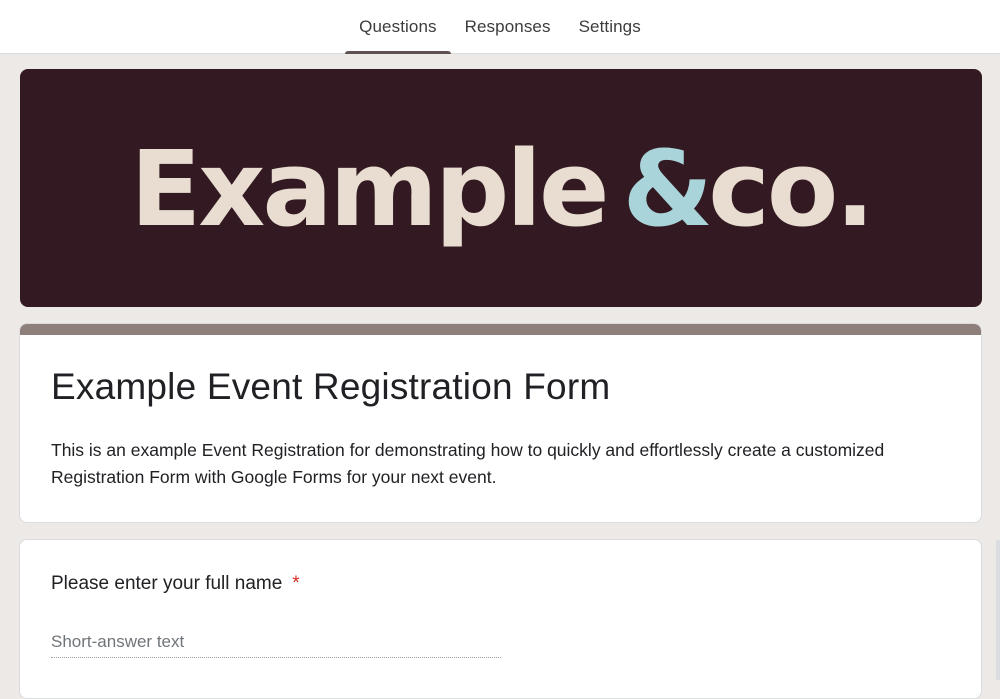 This screenshot has width=1000, height=699. Describe the element at coordinates (500, 329) in the screenshot. I see `title-card-accent-bar` at that location.